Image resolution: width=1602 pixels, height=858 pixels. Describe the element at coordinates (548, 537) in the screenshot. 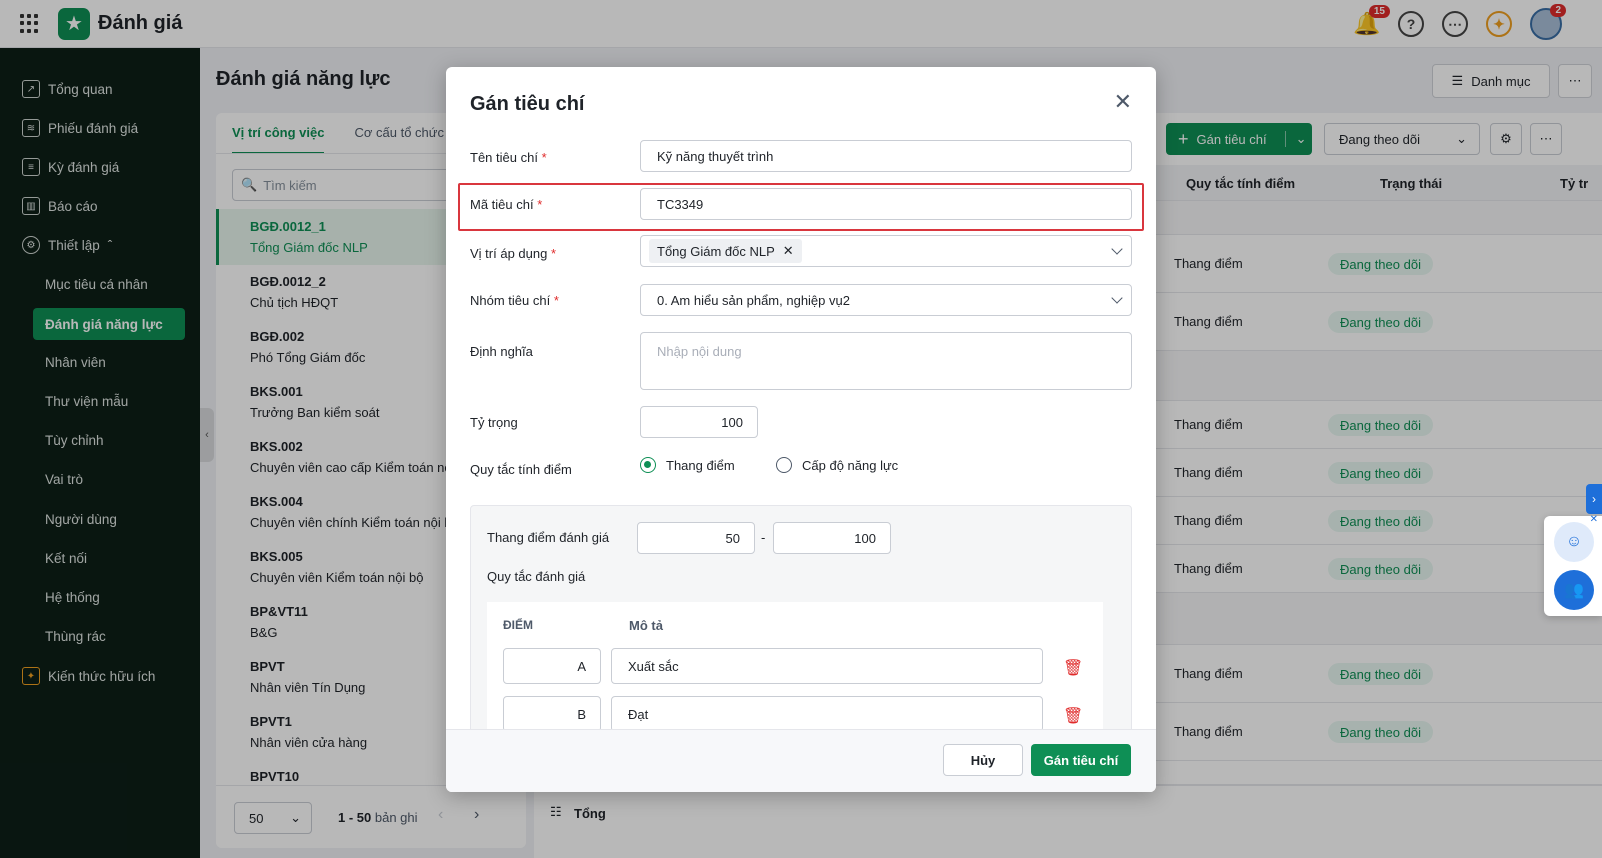

I see `scale-label: Thang điểm đánh giá` at that location.